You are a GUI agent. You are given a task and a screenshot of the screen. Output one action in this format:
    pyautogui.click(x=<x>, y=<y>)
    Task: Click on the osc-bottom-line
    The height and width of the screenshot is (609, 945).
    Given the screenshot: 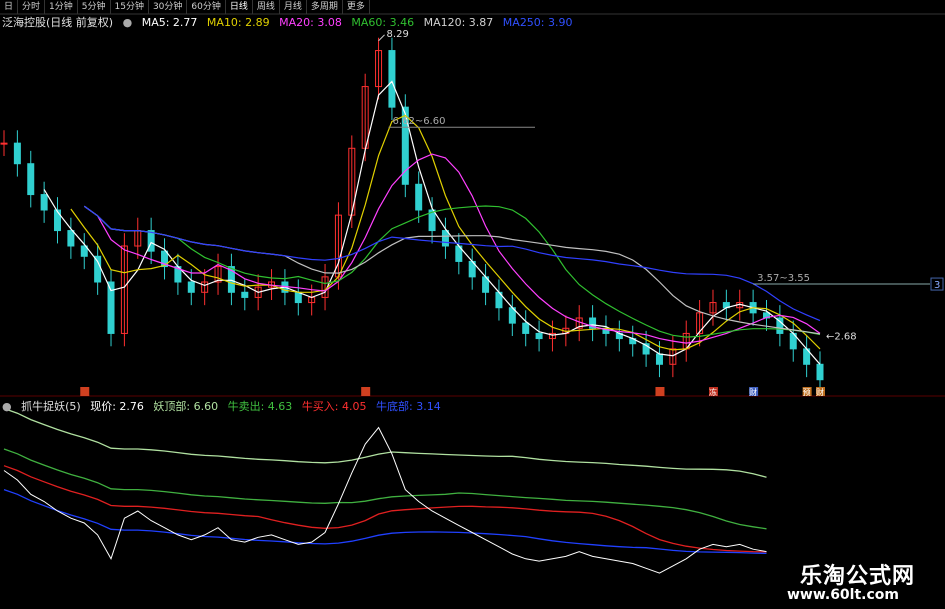 What is the action you would take?
    pyautogui.click(x=385, y=521)
    